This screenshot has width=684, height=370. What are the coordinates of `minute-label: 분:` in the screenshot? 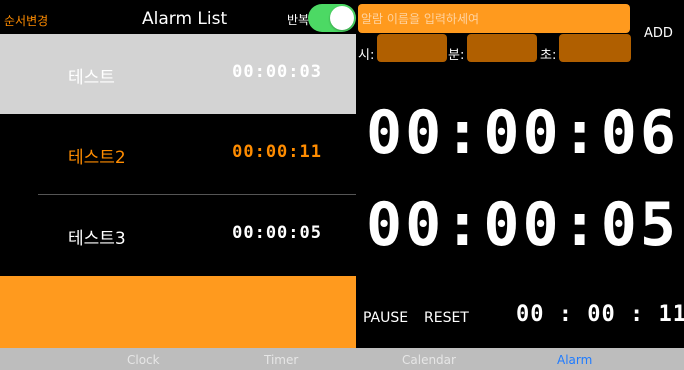 It's located at (456, 55).